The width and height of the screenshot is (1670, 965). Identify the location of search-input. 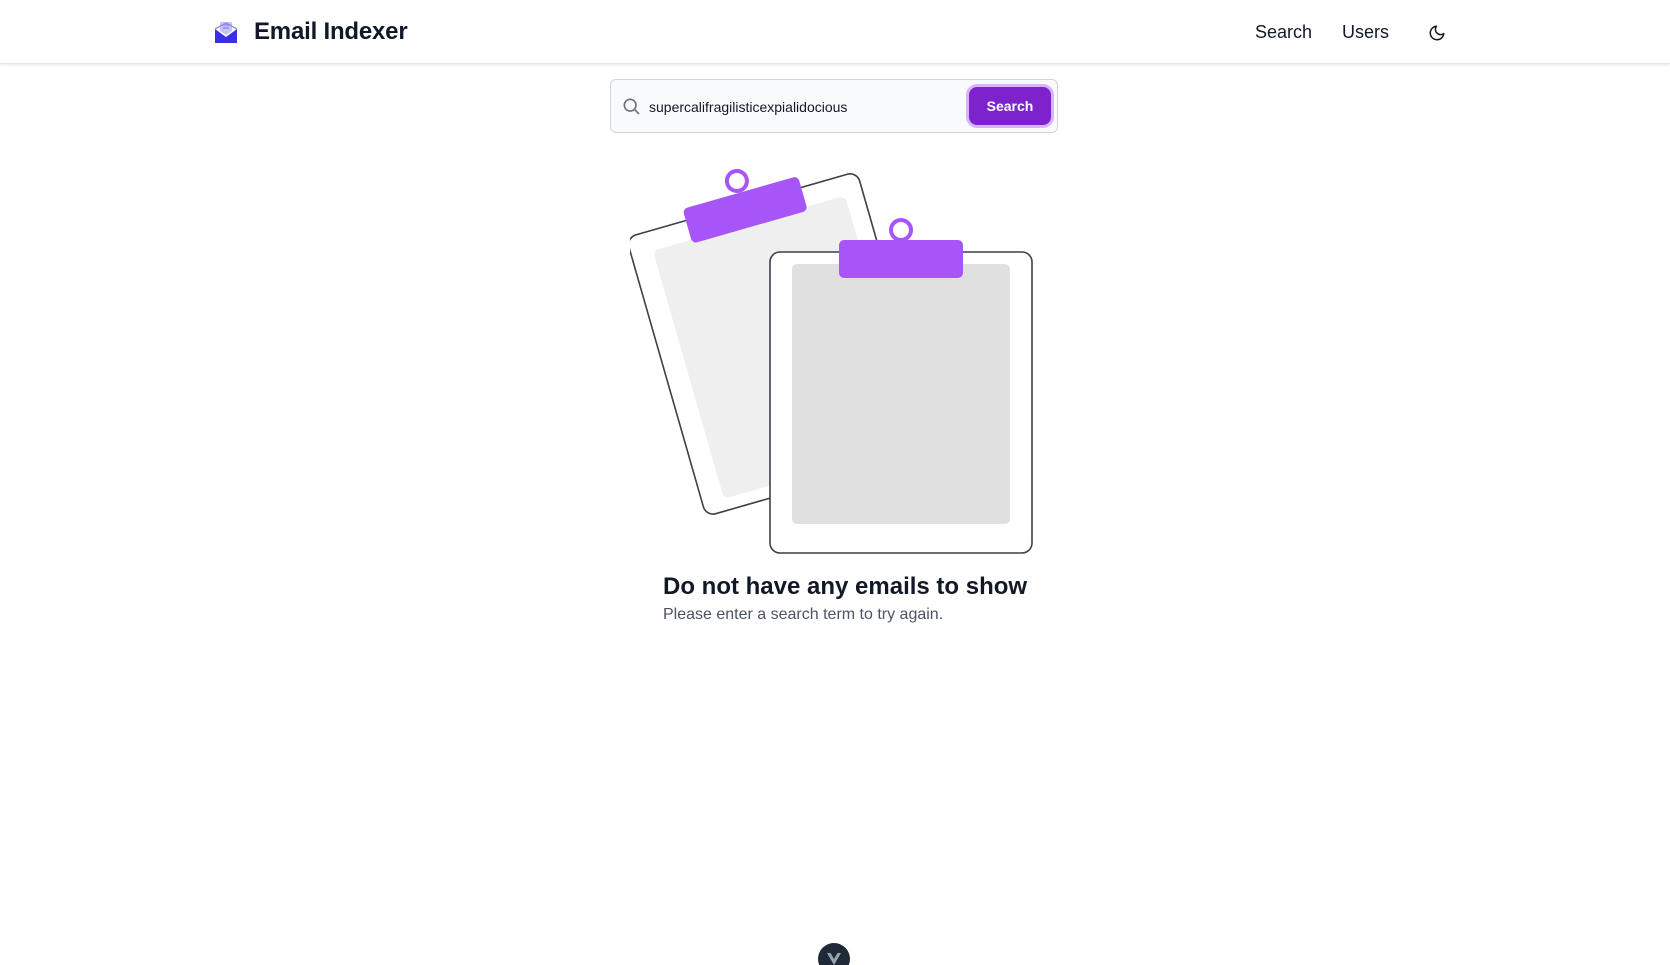
(809, 107).